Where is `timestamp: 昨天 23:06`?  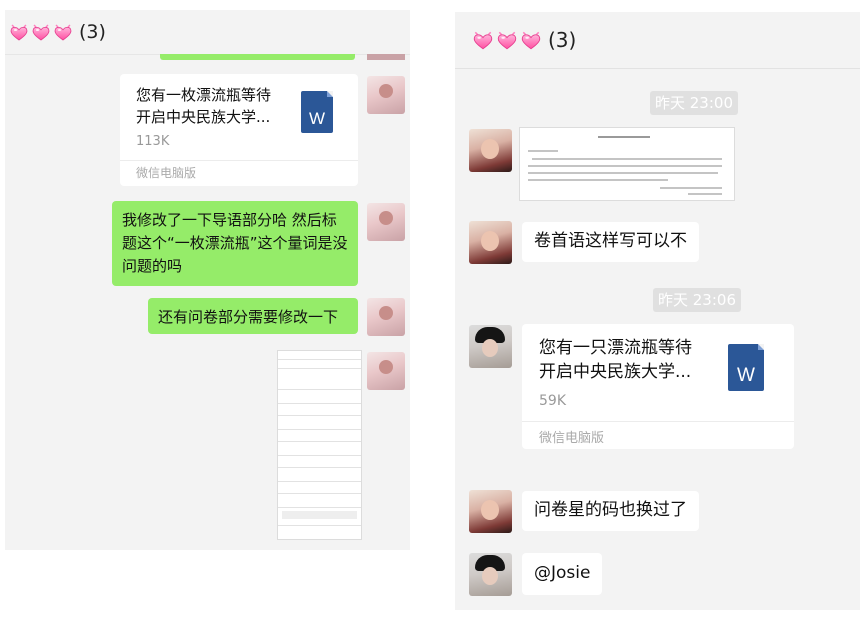 timestamp: 昨天 23:06 is located at coordinates (697, 300).